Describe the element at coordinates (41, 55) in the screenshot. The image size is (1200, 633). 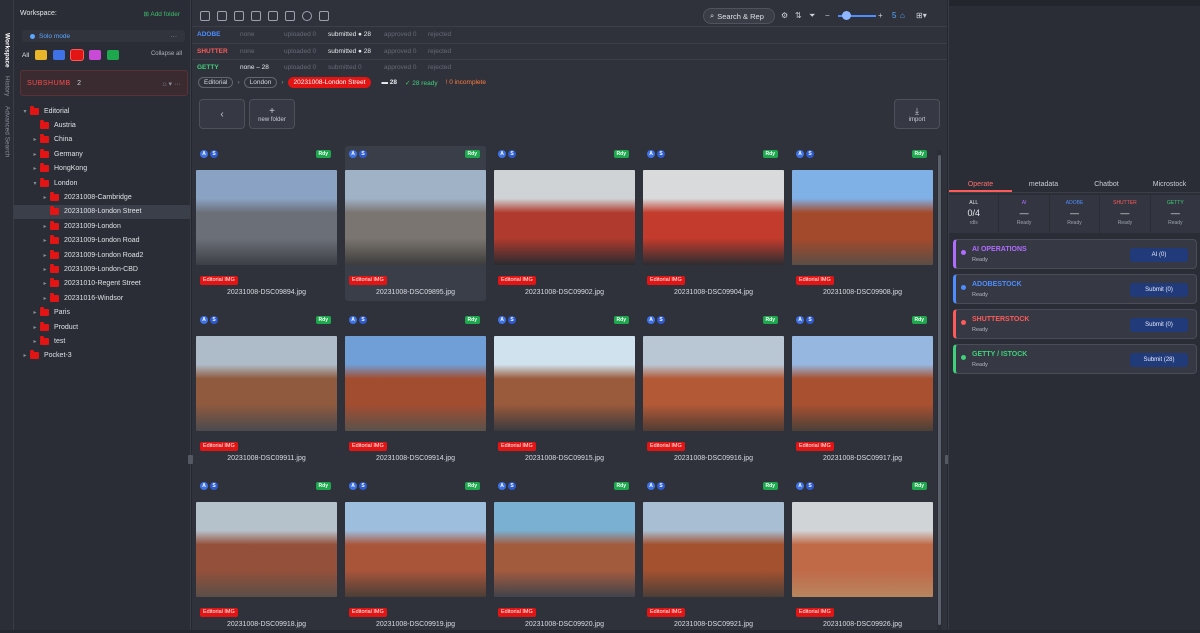
I see `chip-yellow-folder-icon` at that location.